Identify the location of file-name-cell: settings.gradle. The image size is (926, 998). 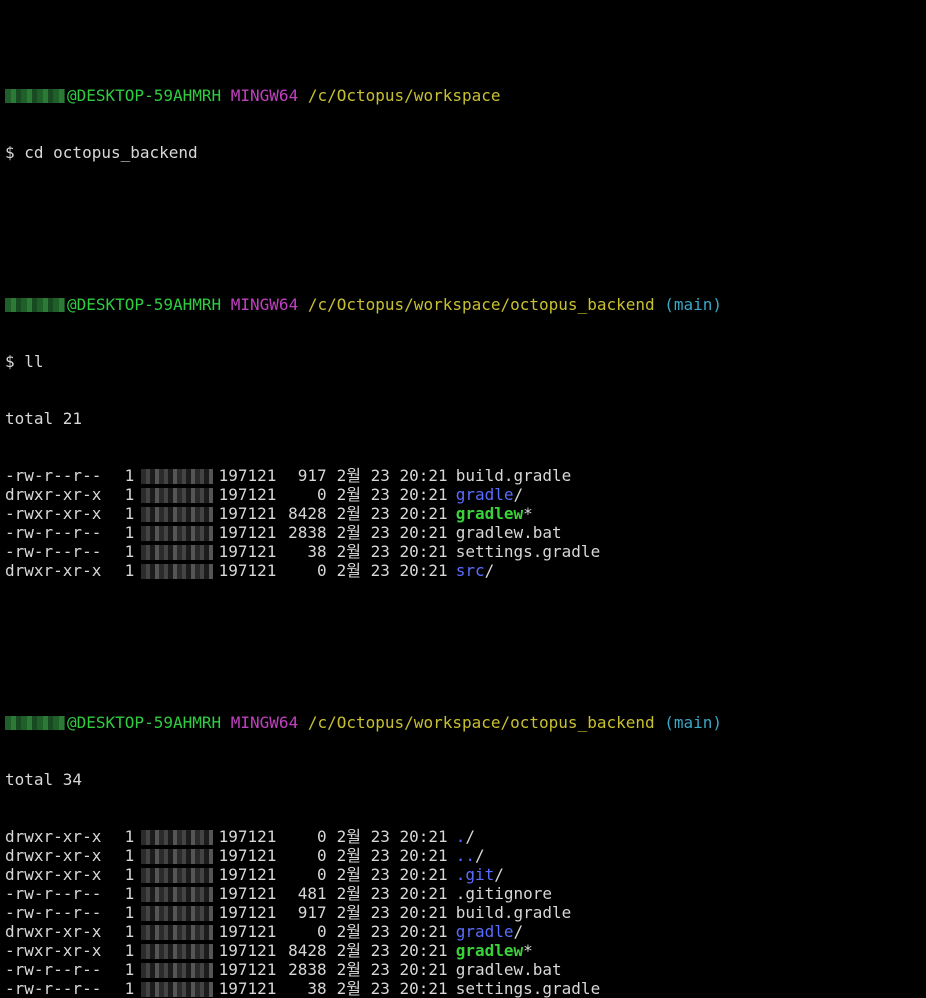
(528, 551).